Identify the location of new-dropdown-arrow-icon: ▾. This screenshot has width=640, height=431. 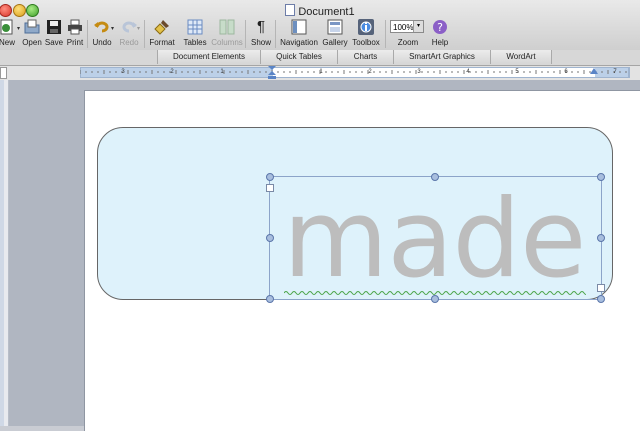
(18, 28).